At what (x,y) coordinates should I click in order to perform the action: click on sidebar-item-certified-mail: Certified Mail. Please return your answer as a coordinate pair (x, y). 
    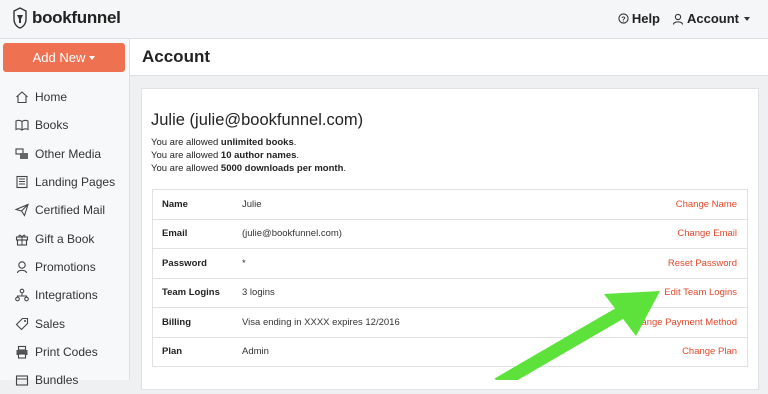
    Looking at the image, I should click on (64, 210).